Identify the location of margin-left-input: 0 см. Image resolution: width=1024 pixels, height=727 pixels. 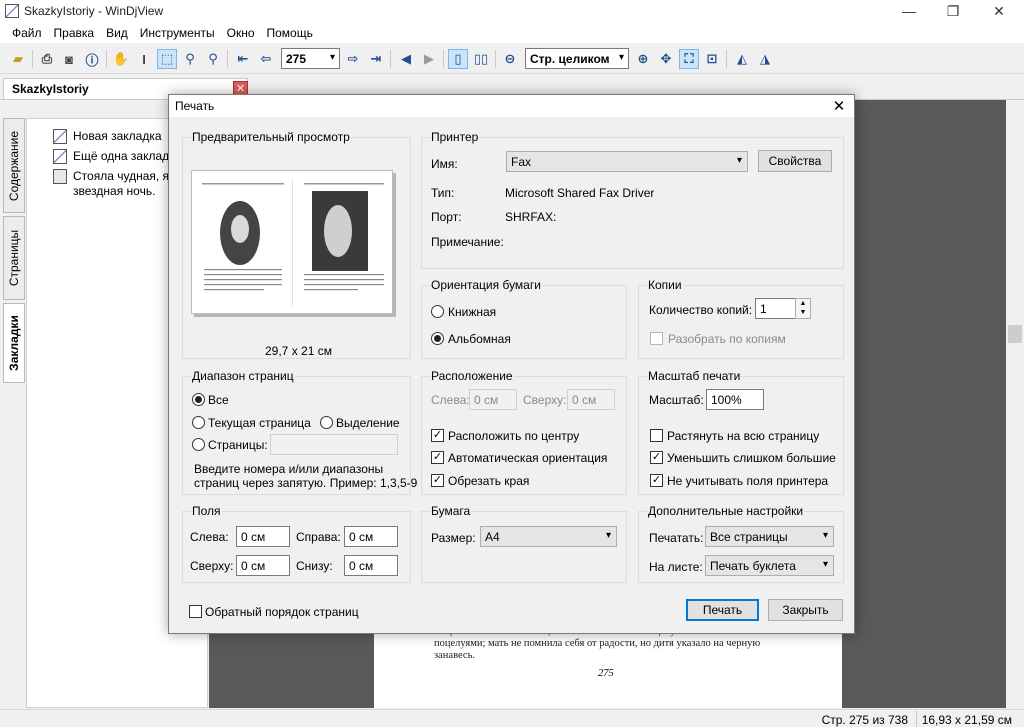
(263, 536).